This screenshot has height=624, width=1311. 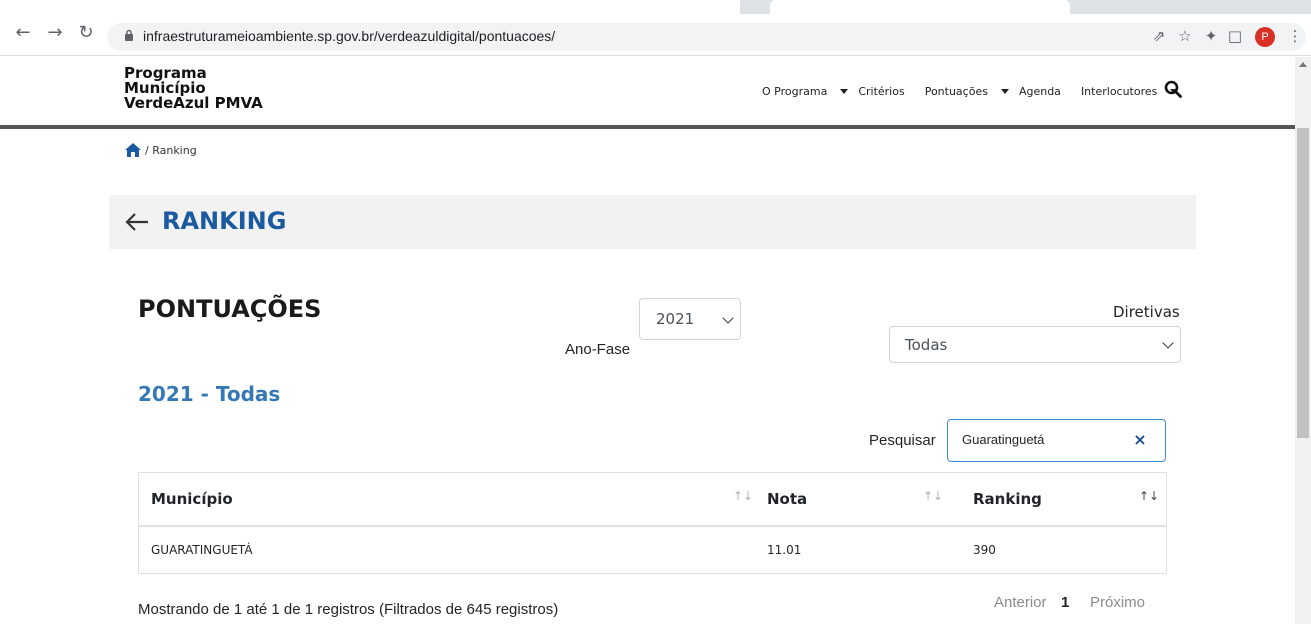 I want to click on lock-icon, so click(x=129, y=35).